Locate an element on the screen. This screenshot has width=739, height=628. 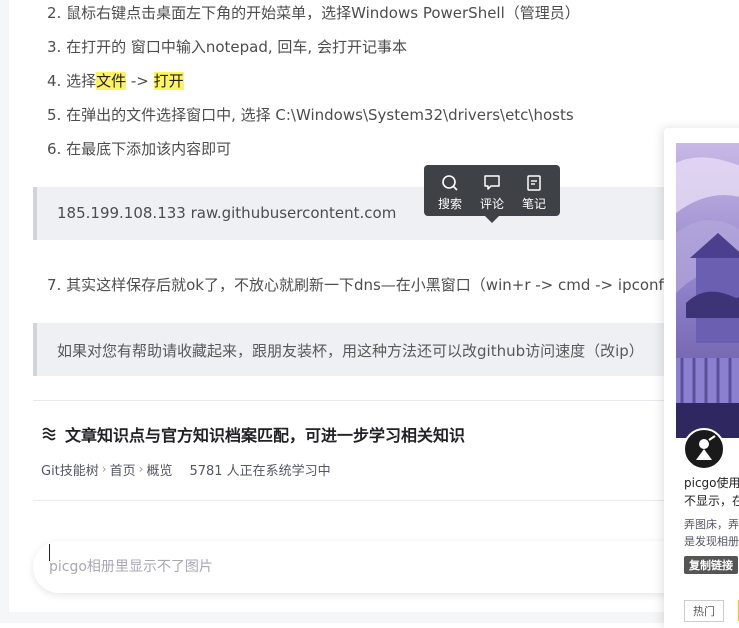
page-left-strip is located at coordinates (4, 311).